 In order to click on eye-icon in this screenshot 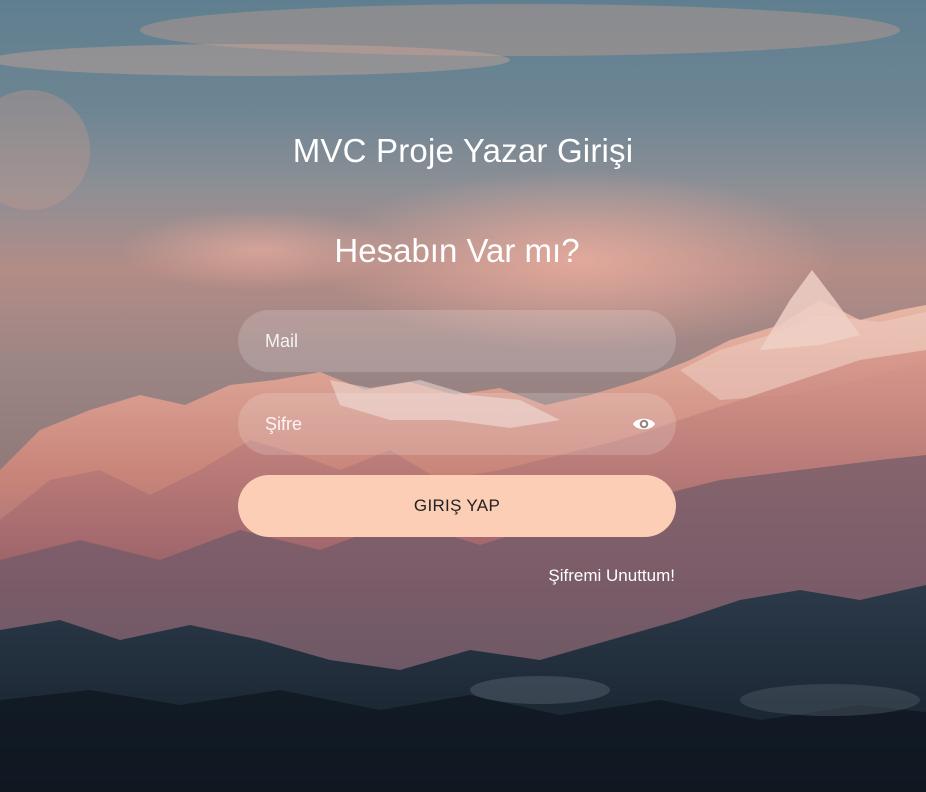, I will do `click(644, 424)`.